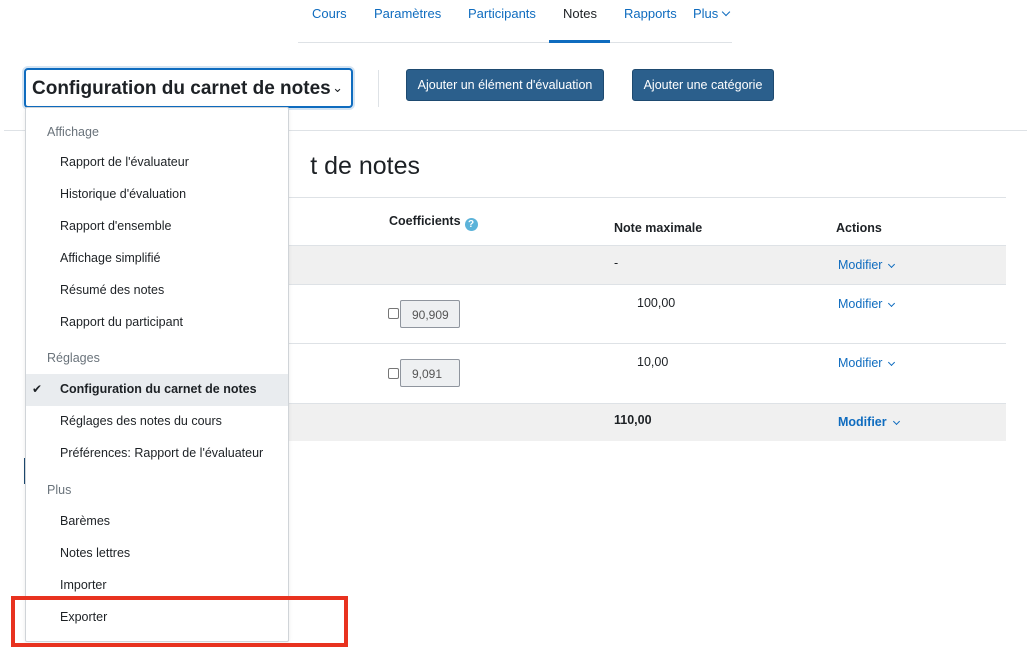 The height and width of the screenshot is (658, 1031). What do you see at coordinates (633, 420) in the screenshot?
I see `total-max-grade: 110,00` at bounding box center [633, 420].